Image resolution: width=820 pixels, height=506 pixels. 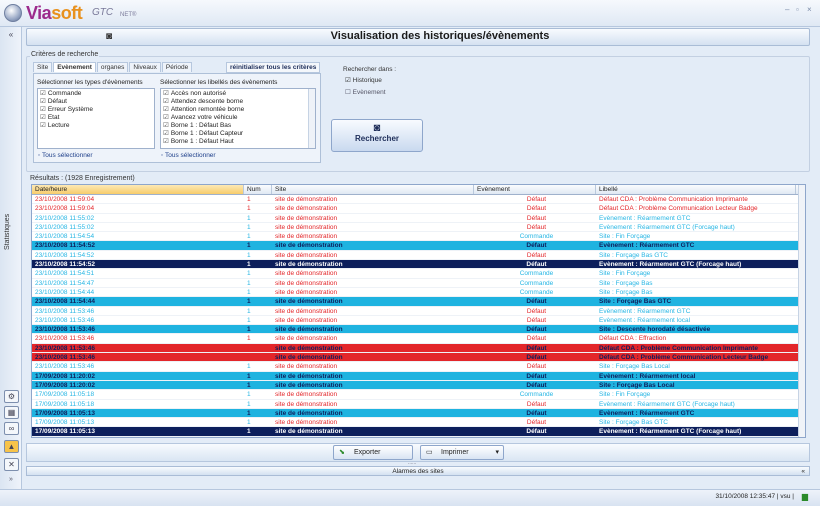 I want to click on type-checkbox: Etat, so click(x=96, y=118).